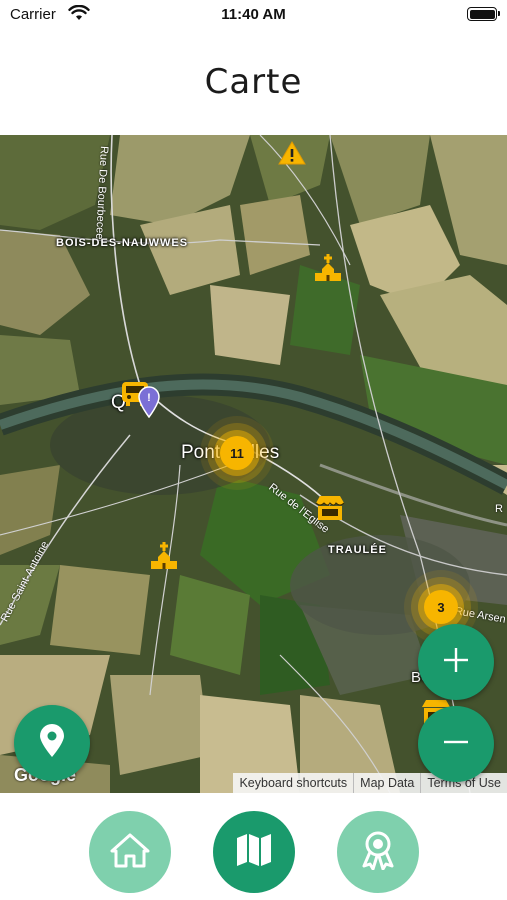  I want to click on home-icon, so click(130, 852).